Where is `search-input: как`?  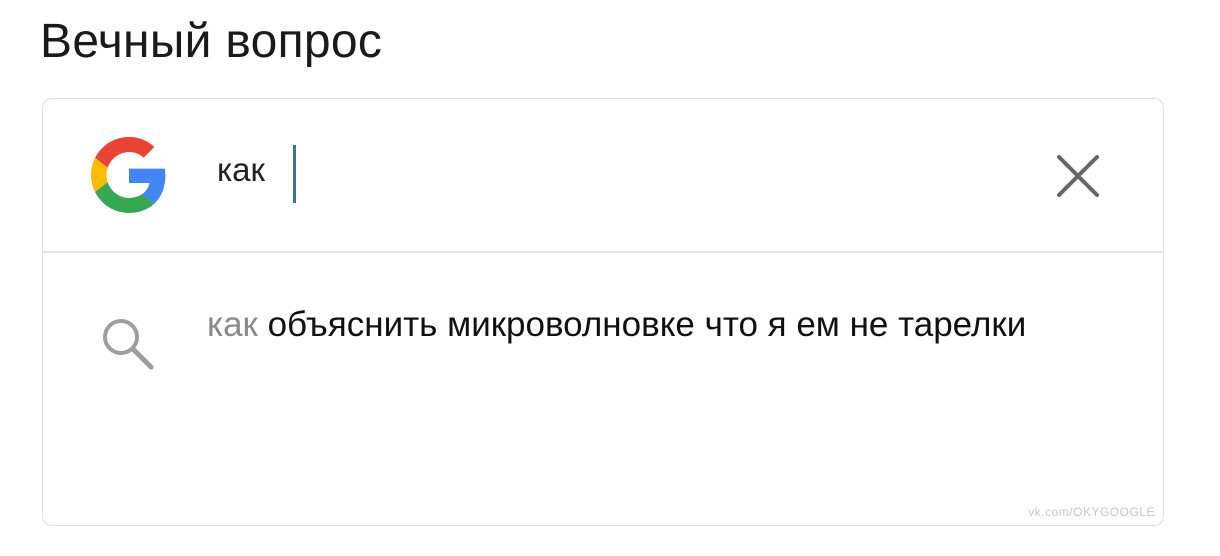 search-input: как is located at coordinates (241, 170).